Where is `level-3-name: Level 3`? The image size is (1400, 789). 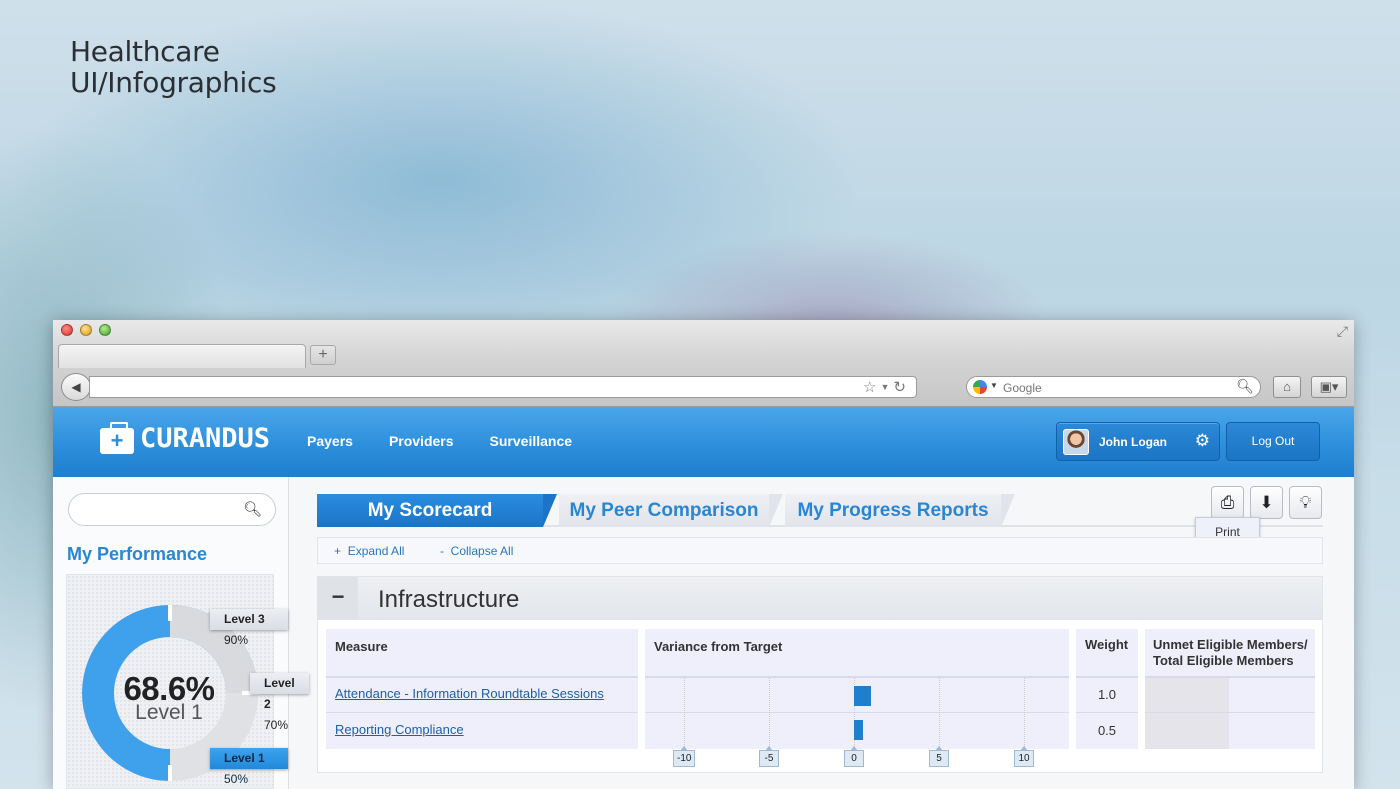 level-3-name: Level 3 is located at coordinates (244, 619).